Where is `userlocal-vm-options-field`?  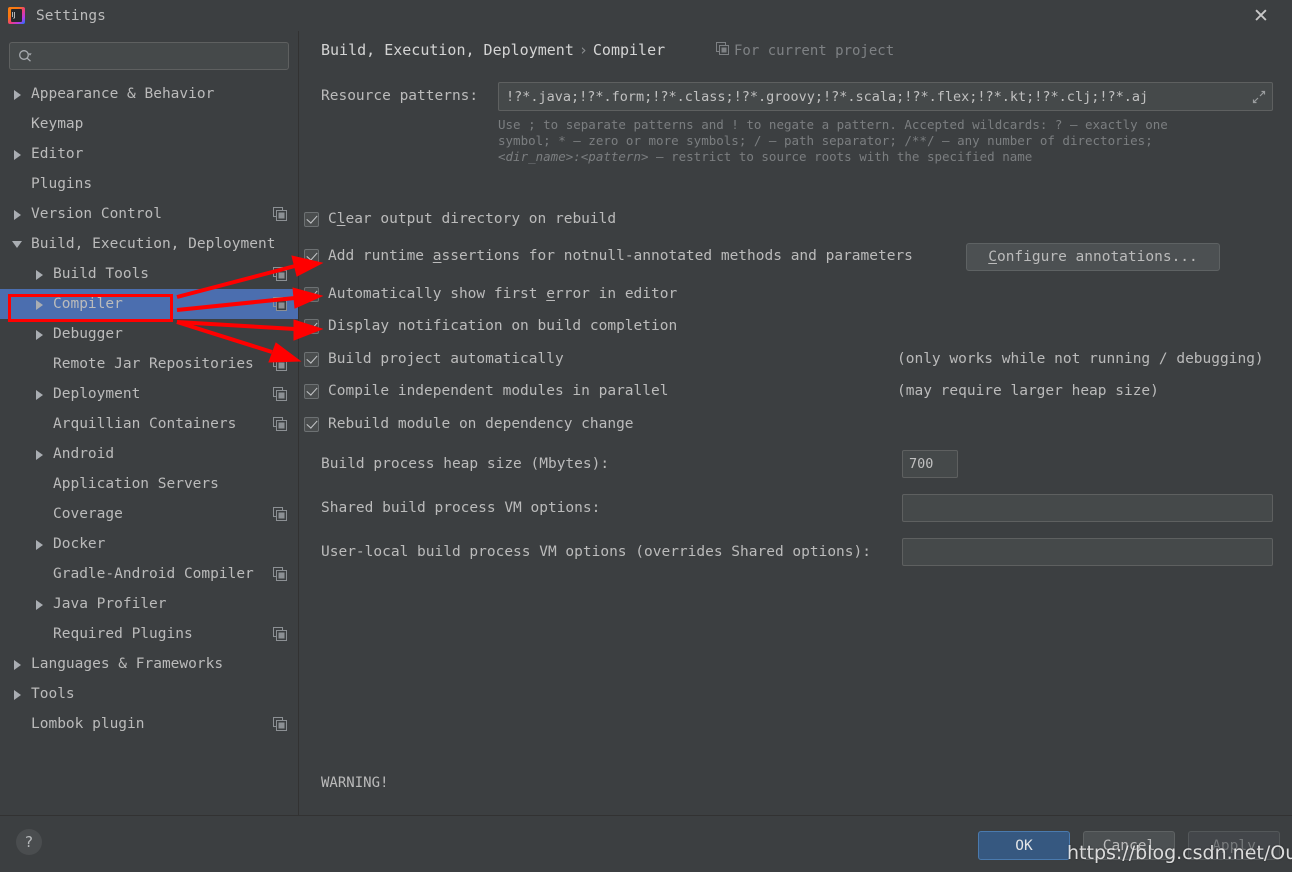
userlocal-vm-options-field is located at coordinates (1087, 552).